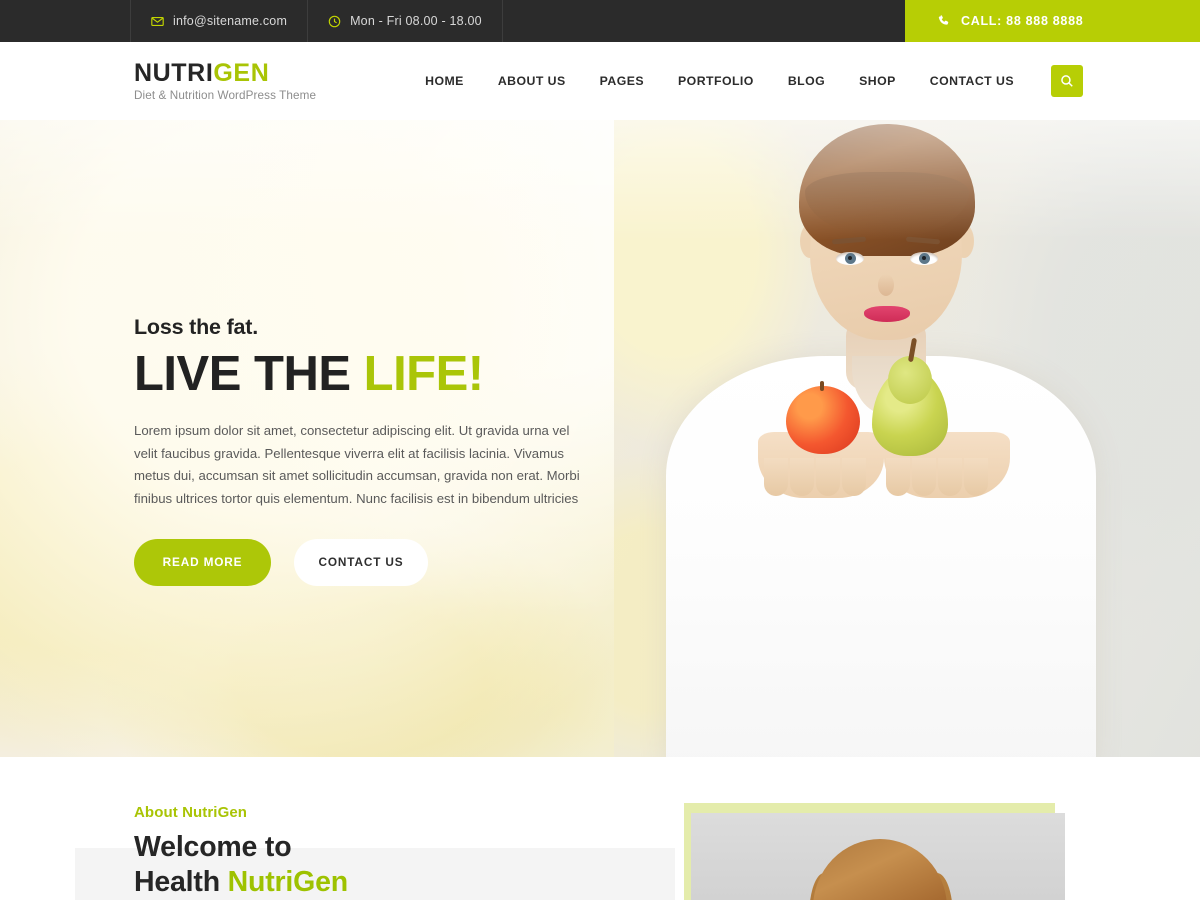 The image size is (1200, 900). I want to click on nav-item-home: HOME, so click(444, 81).